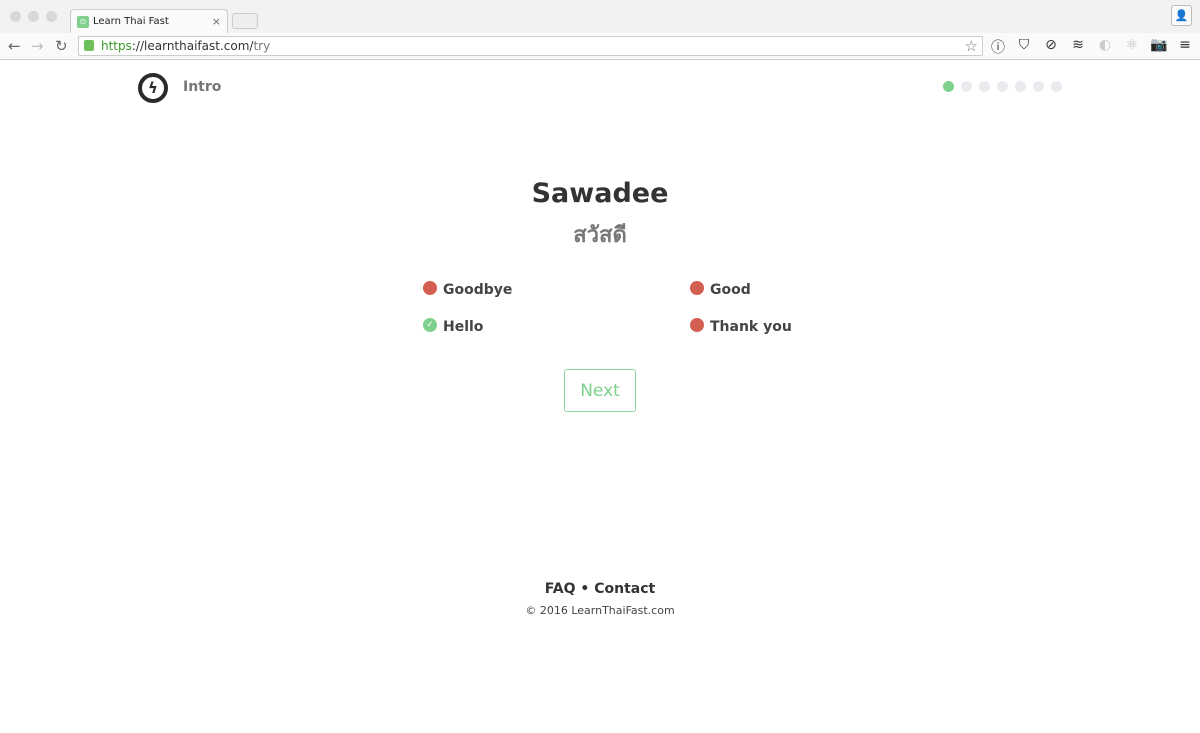 Image resolution: width=1200 pixels, height=733 pixels. What do you see at coordinates (37, 46) in the screenshot?
I see `forward-icon: →` at bounding box center [37, 46].